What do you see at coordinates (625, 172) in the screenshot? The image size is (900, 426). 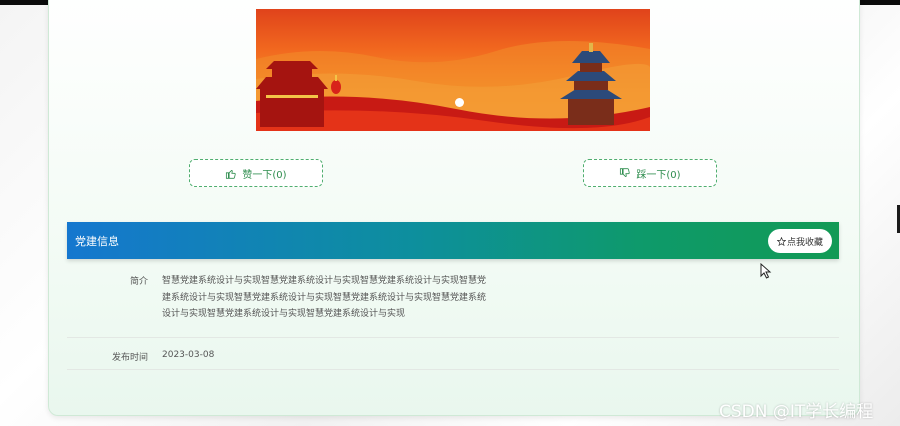 I see `thumbs-down-icon` at bounding box center [625, 172].